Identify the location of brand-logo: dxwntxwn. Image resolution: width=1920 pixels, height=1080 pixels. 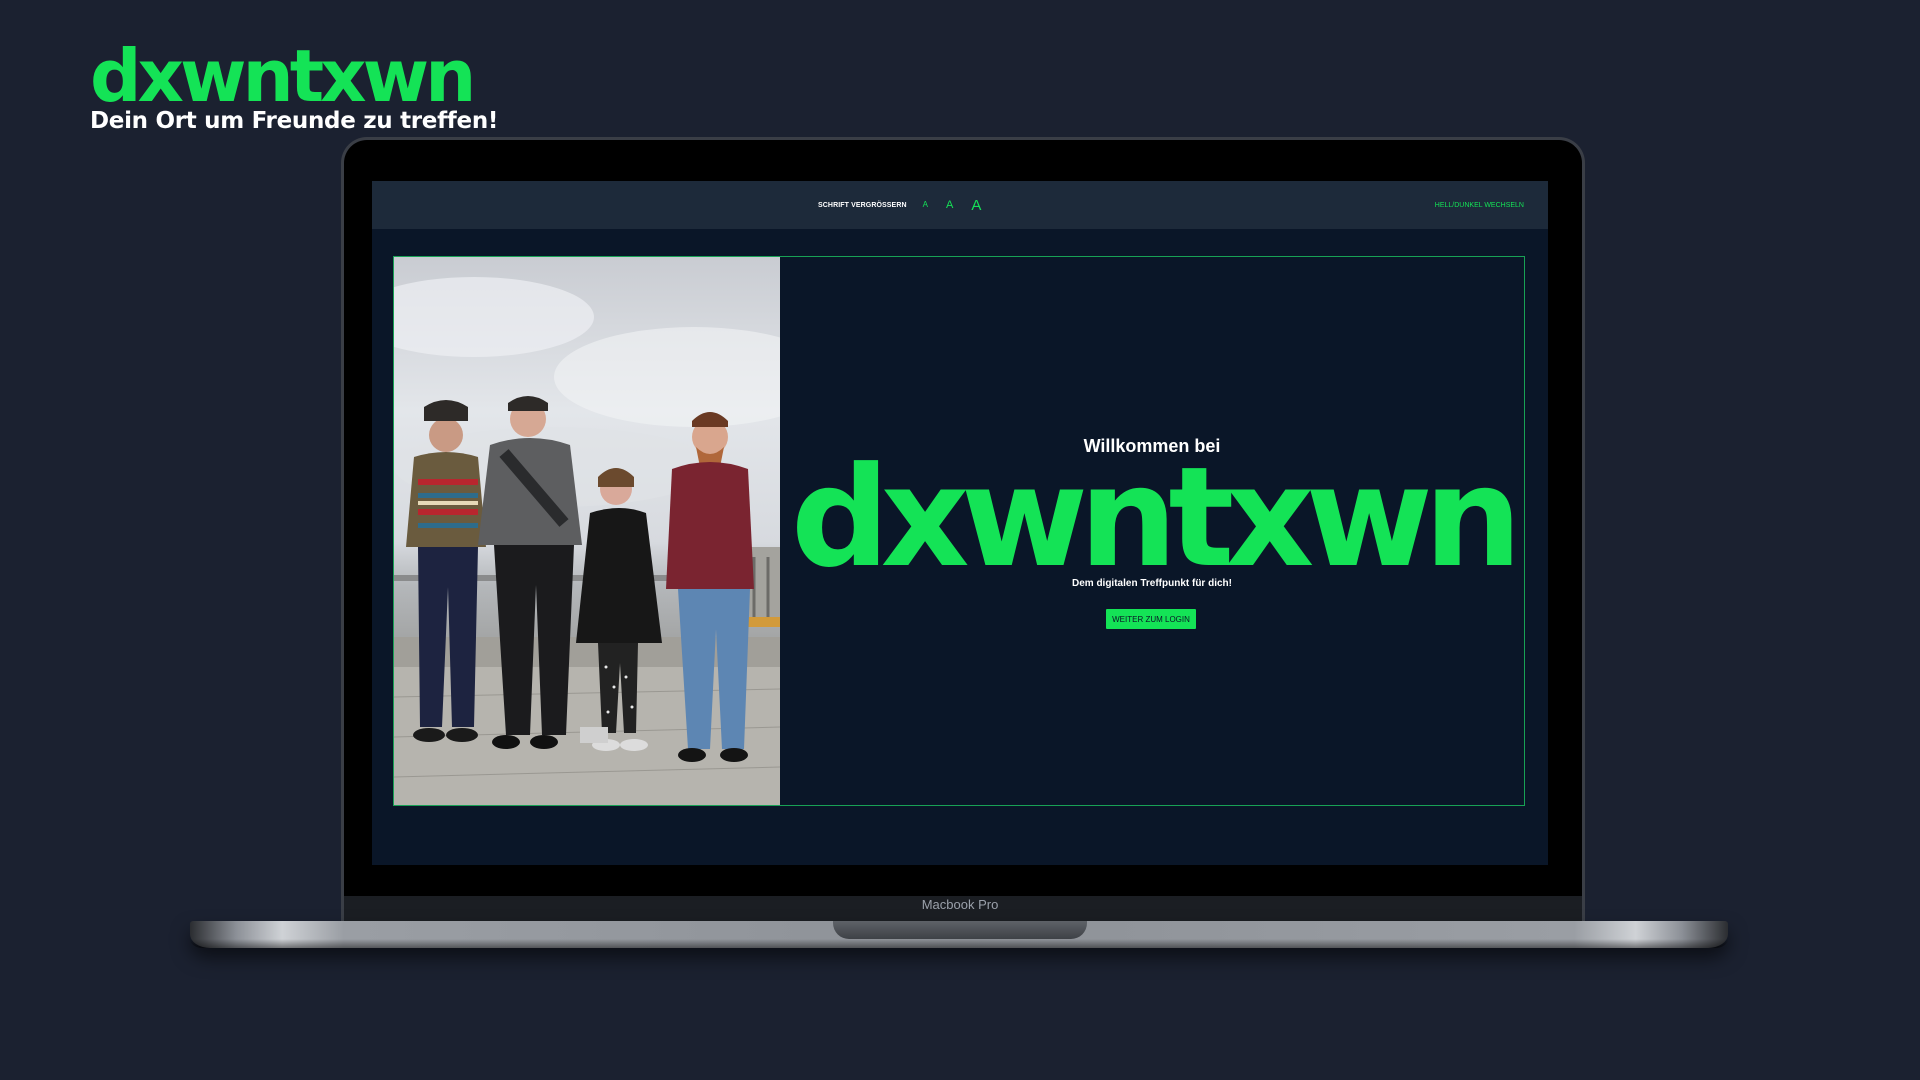
(283, 76).